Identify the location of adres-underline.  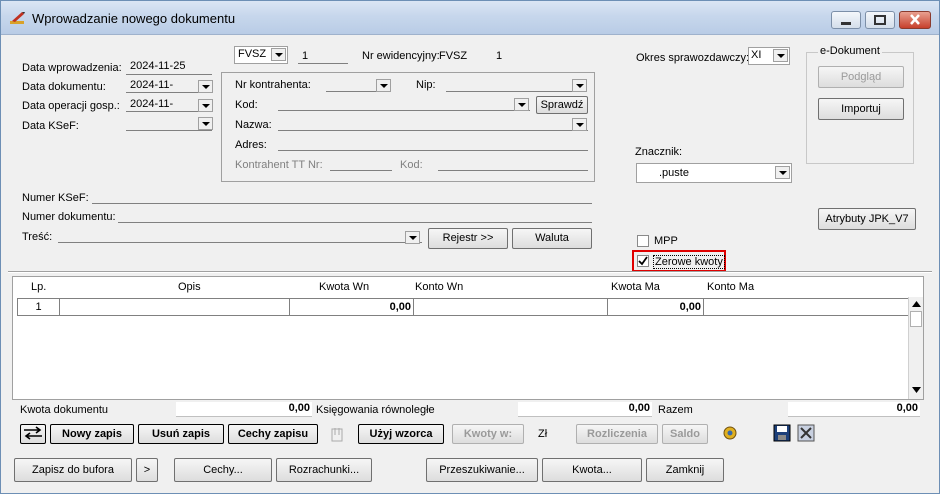
(433, 150).